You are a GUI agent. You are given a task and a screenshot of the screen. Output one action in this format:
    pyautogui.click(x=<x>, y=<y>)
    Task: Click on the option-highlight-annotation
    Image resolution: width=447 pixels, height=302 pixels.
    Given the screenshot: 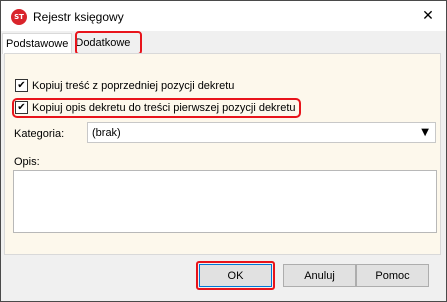 What is the action you would take?
    pyautogui.click(x=156, y=108)
    